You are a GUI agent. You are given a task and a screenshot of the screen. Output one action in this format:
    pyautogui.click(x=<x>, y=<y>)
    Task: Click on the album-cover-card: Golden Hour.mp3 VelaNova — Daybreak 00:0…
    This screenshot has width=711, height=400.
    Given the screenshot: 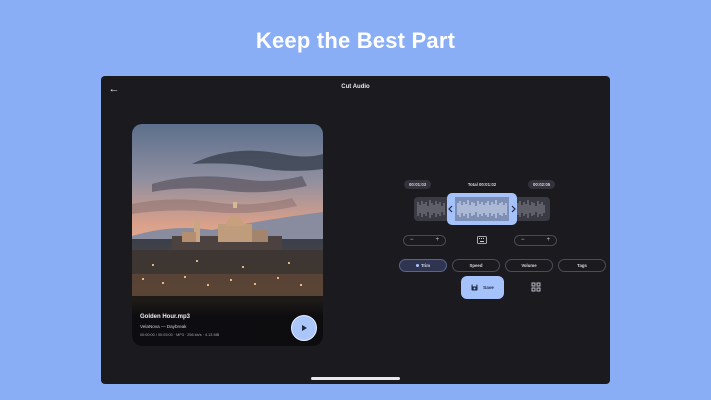 What is the action you would take?
    pyautogui.click(x=227, y=235)
    